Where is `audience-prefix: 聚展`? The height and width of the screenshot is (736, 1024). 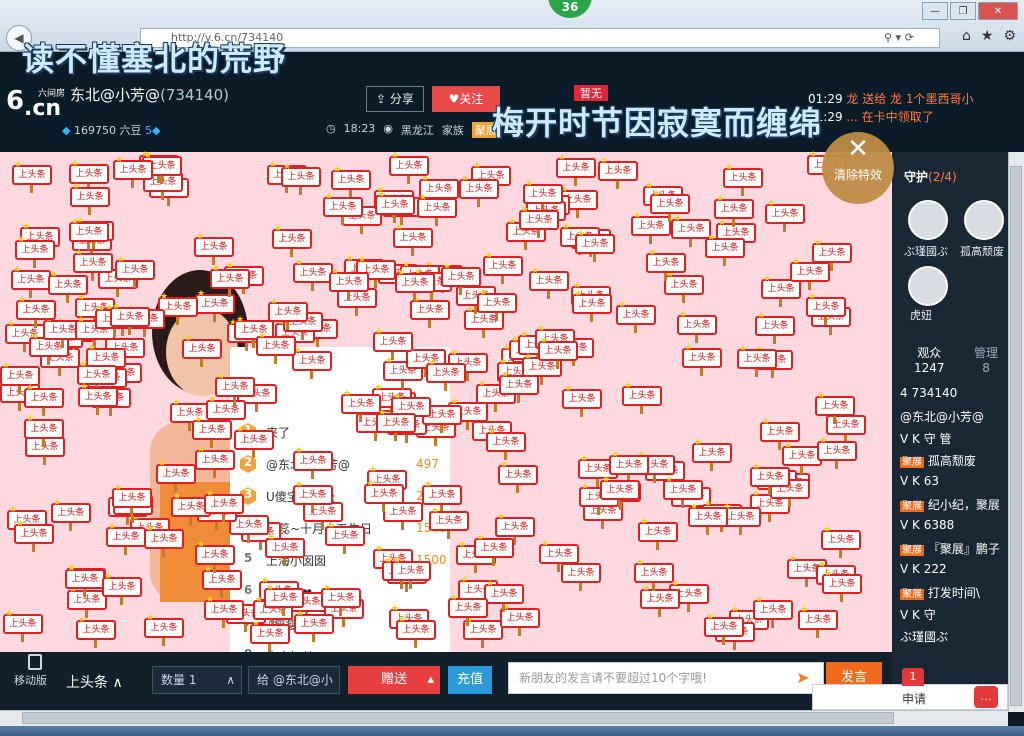 audience-prefix: 聚展 is located at coordinates (912, 506).